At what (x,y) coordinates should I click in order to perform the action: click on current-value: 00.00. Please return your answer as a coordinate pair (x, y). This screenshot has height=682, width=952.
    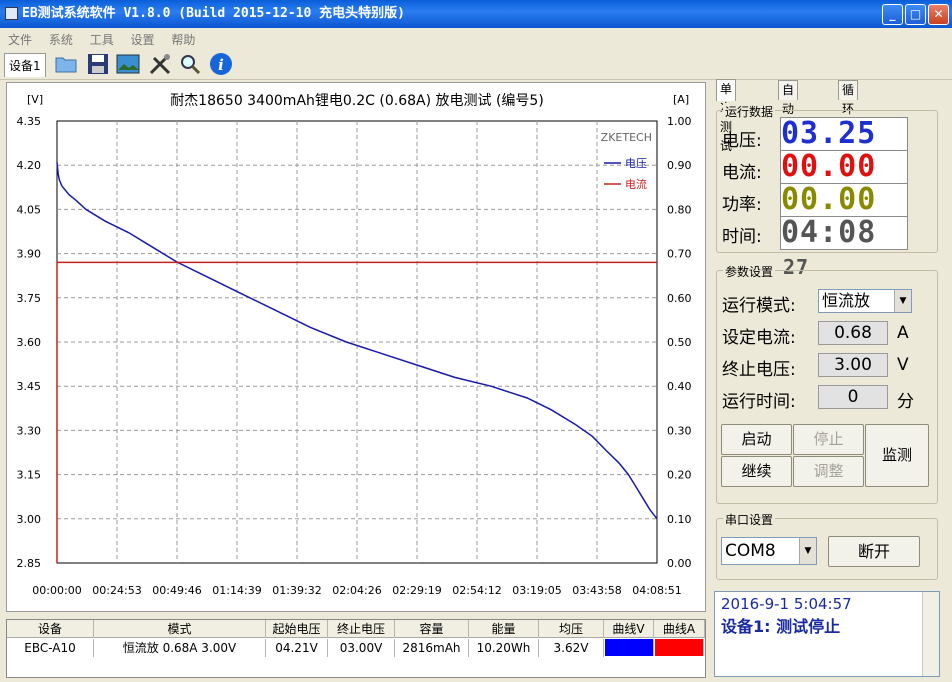
    Looking at the image, I should click on (829, 166).